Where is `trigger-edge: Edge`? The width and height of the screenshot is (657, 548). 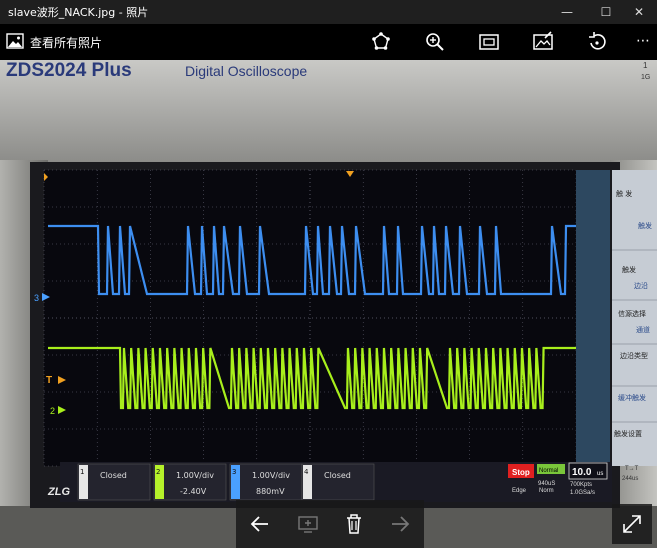
trigger-edge: Edge is located at coordinates (519, 491).